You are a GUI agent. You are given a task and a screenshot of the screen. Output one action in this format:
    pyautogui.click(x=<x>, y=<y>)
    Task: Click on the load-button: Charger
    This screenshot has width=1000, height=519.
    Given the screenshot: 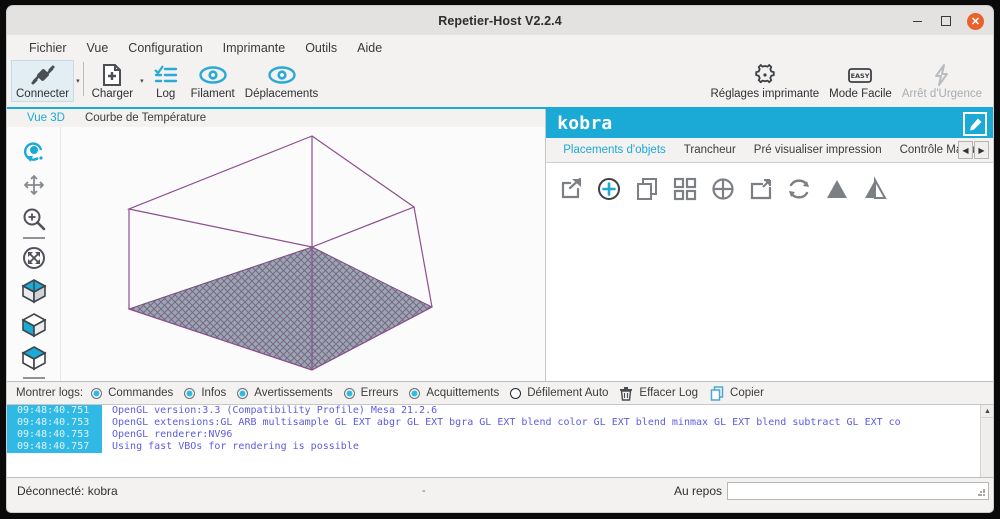 What is the action you would take?
    pyautogui.click(x=113, y=81)
    